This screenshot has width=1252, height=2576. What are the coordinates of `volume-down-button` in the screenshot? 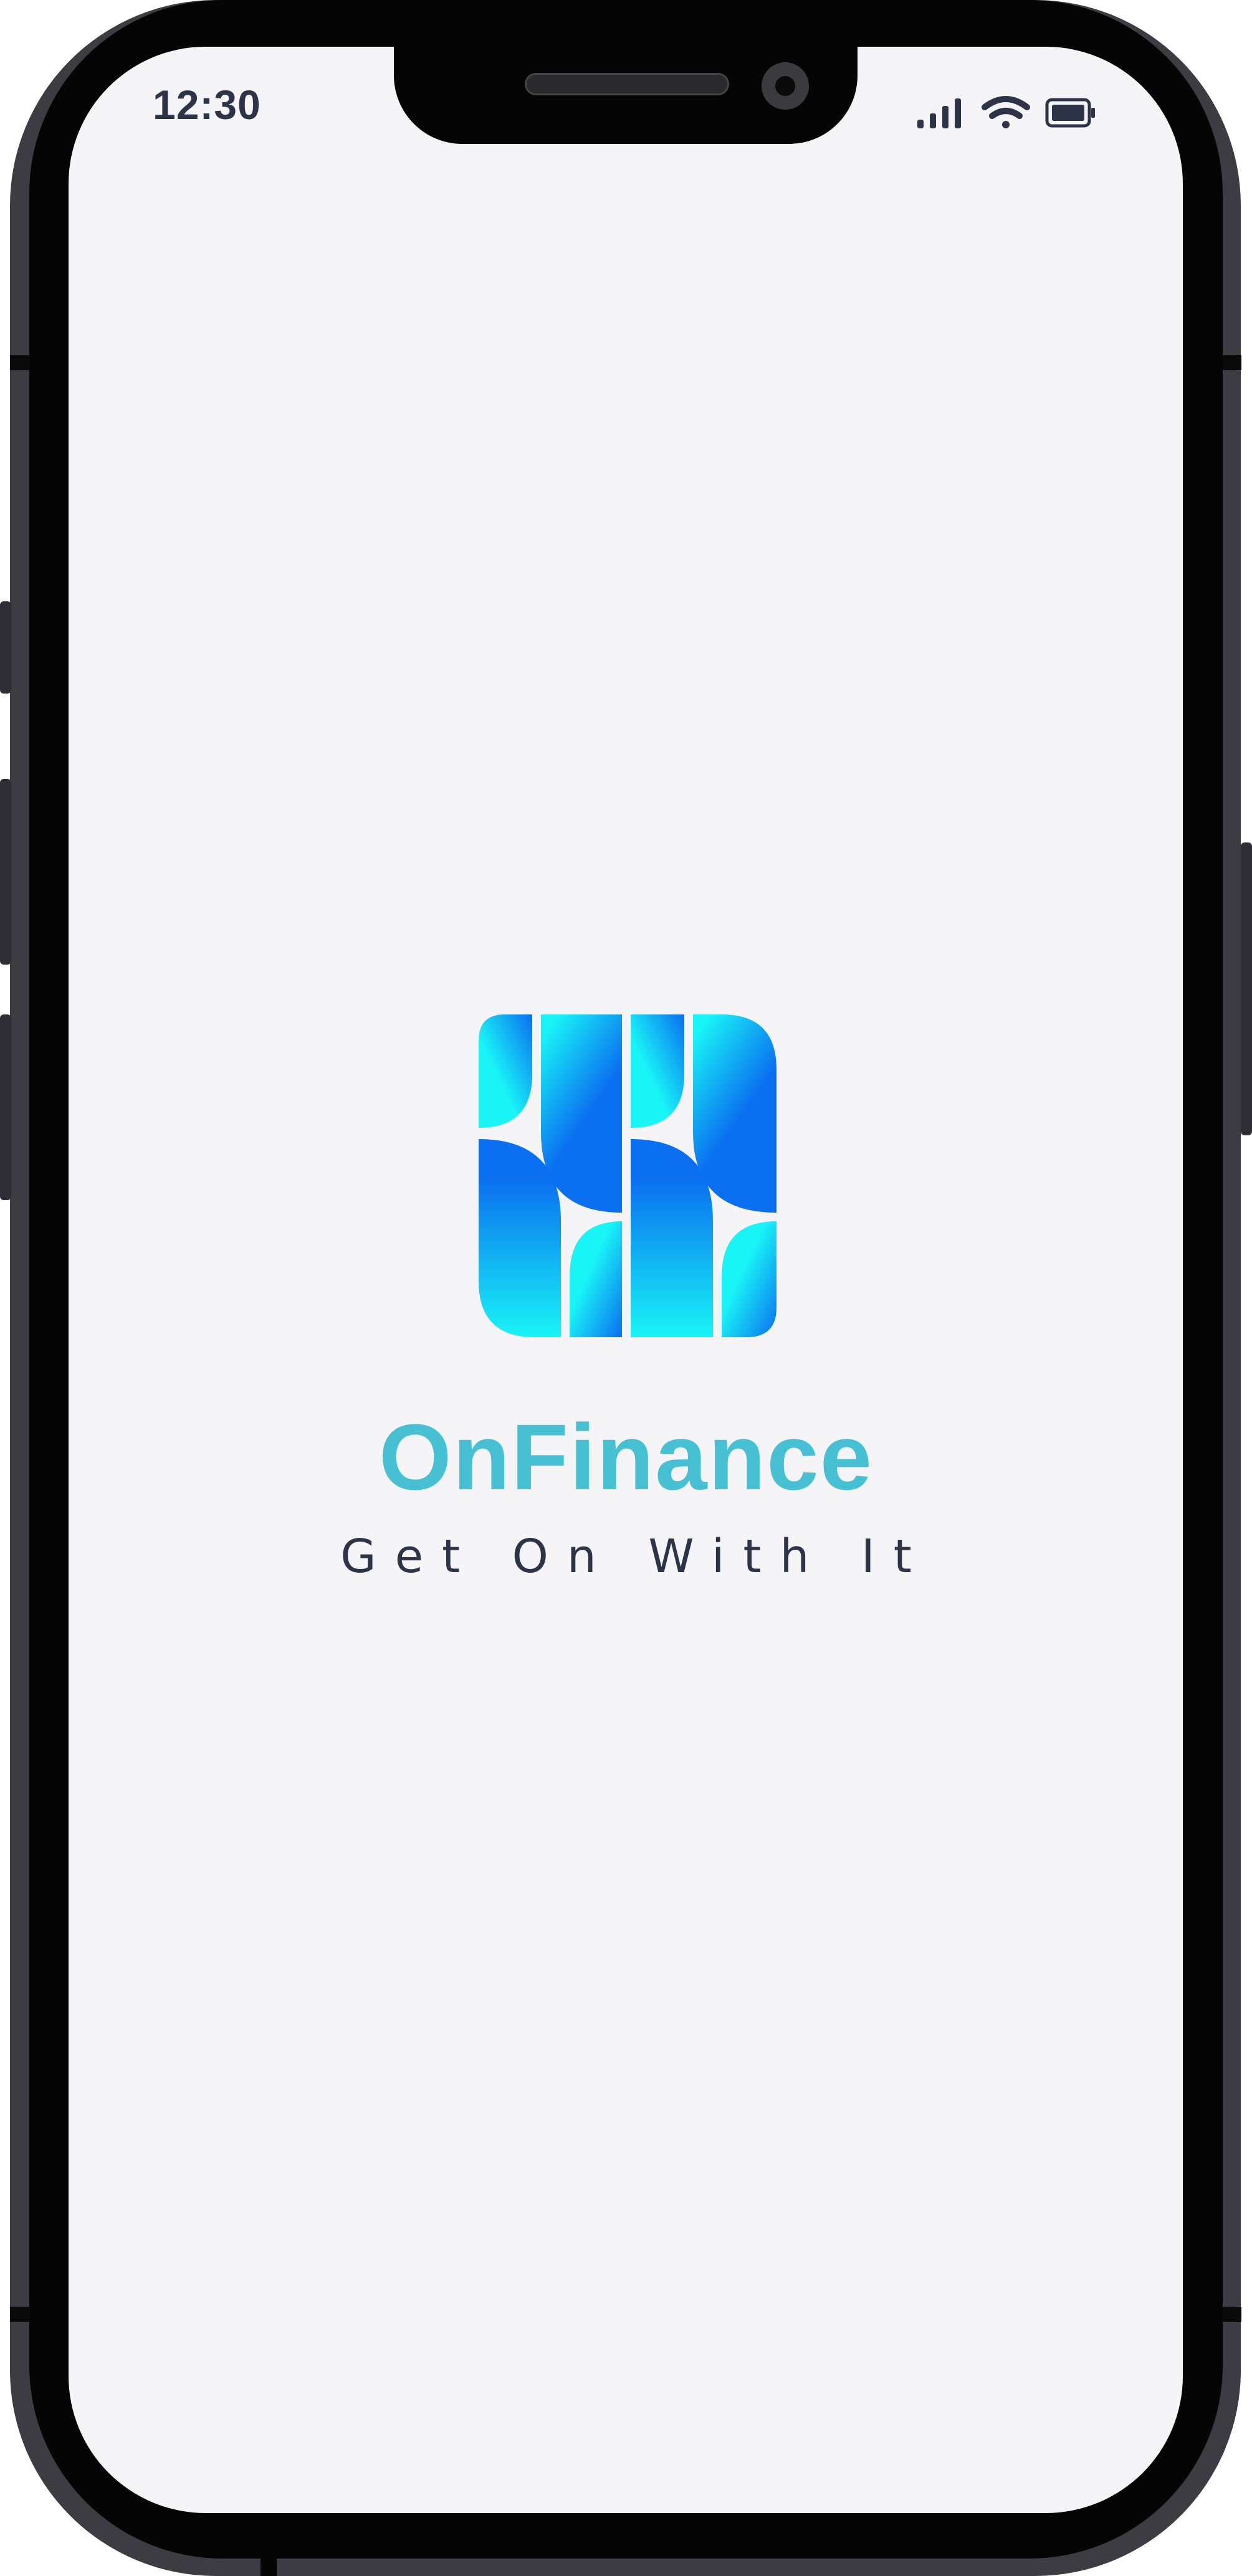 It's located at (5, 1107).